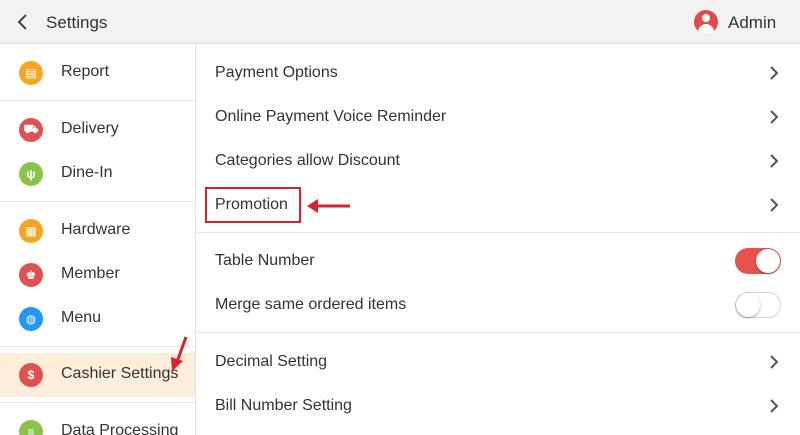  I want to click on sidebar-item-cashier-settings: $ Cashier Settings, so click(97, 375).